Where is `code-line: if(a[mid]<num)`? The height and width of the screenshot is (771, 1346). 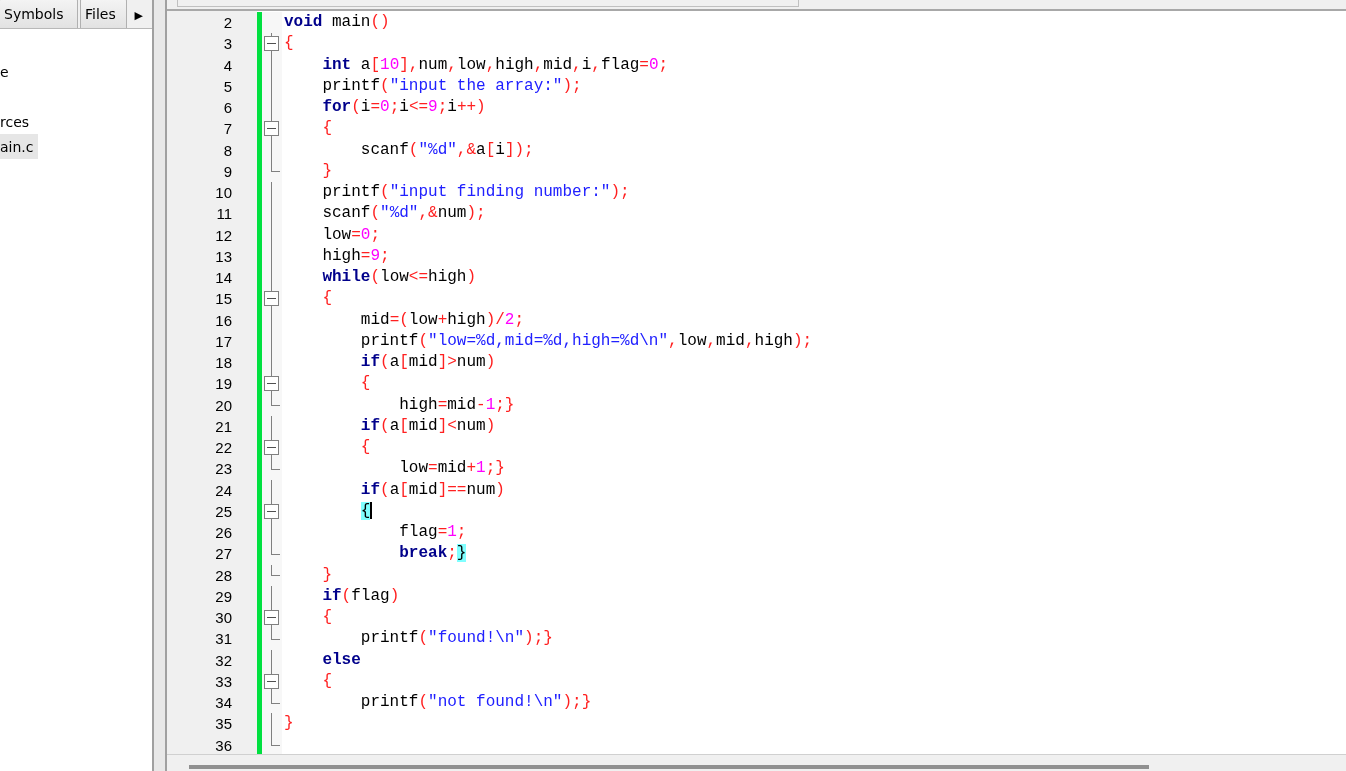 code-line: if(a[mid]<num) is located at coordinates (427, 426).